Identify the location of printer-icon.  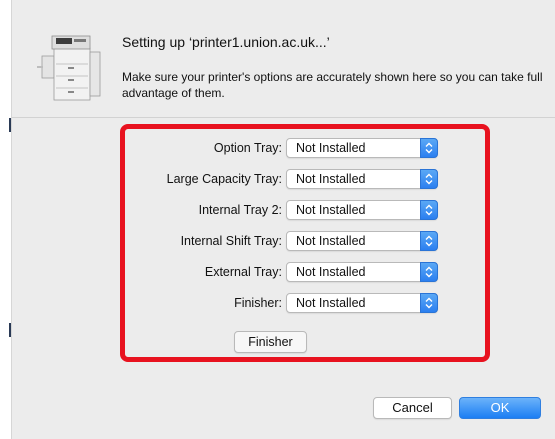
(69, 68).